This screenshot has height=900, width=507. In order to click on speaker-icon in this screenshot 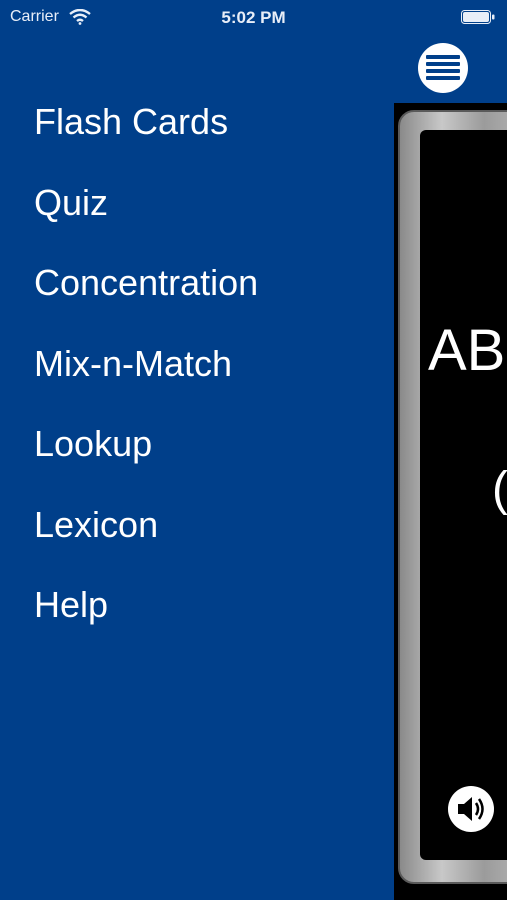, I will do `click(471, 809)`.